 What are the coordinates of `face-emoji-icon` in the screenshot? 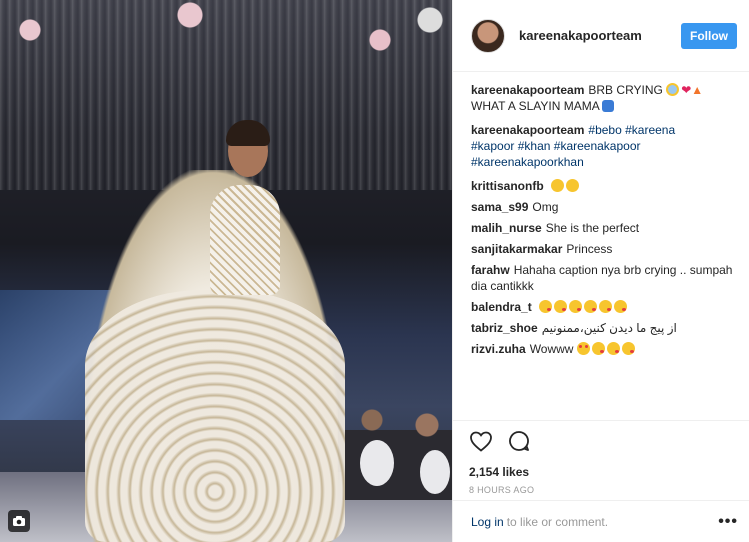 It's located at (608, 106).